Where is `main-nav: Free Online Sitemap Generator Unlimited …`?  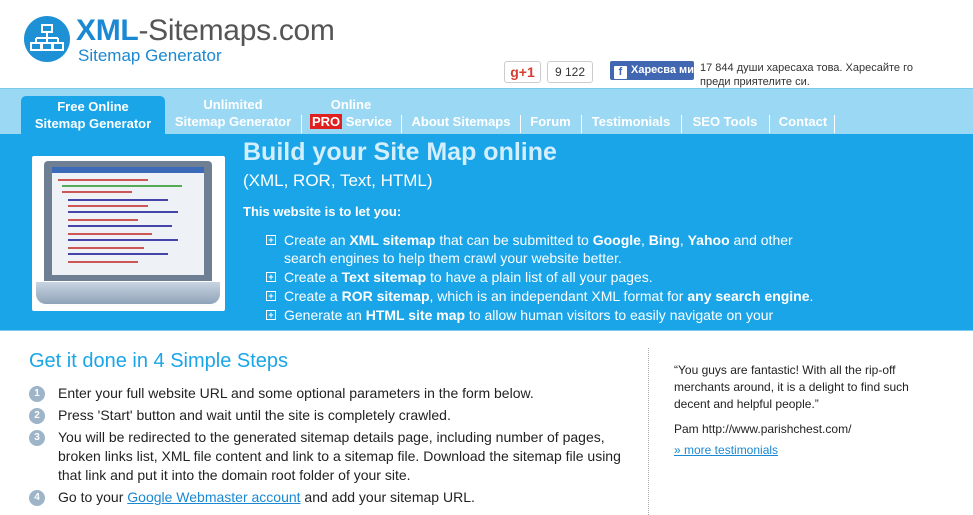
main-nav: Free Online Sitemap Generator Unlimited … is located at coordinates (486, 112).